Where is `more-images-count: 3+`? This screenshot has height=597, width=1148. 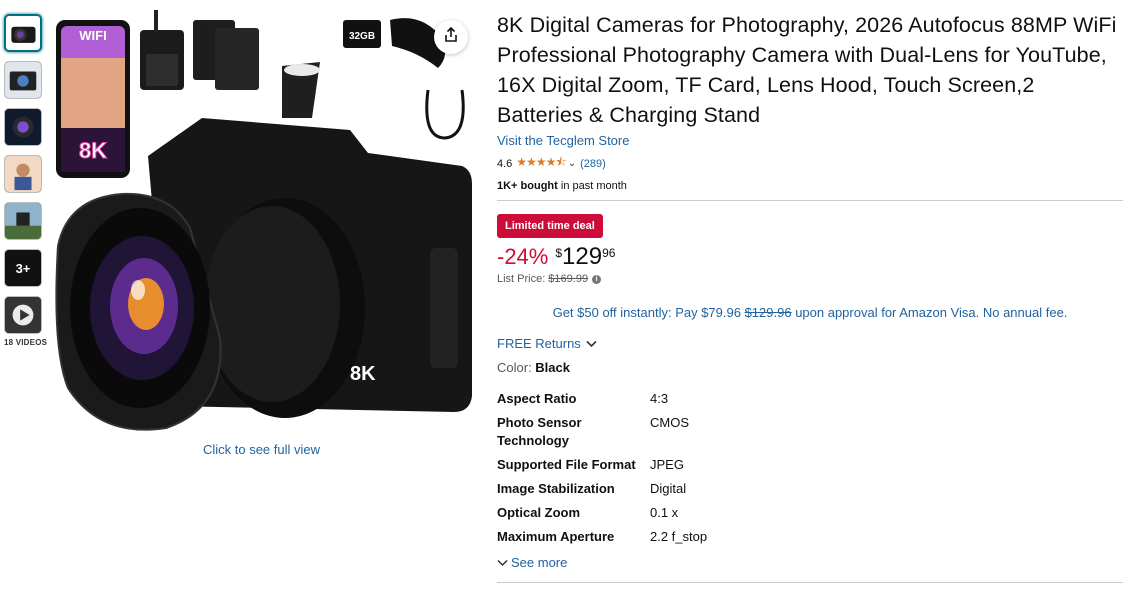 more-images-count: 3+ is located at coordinates (23, 268).